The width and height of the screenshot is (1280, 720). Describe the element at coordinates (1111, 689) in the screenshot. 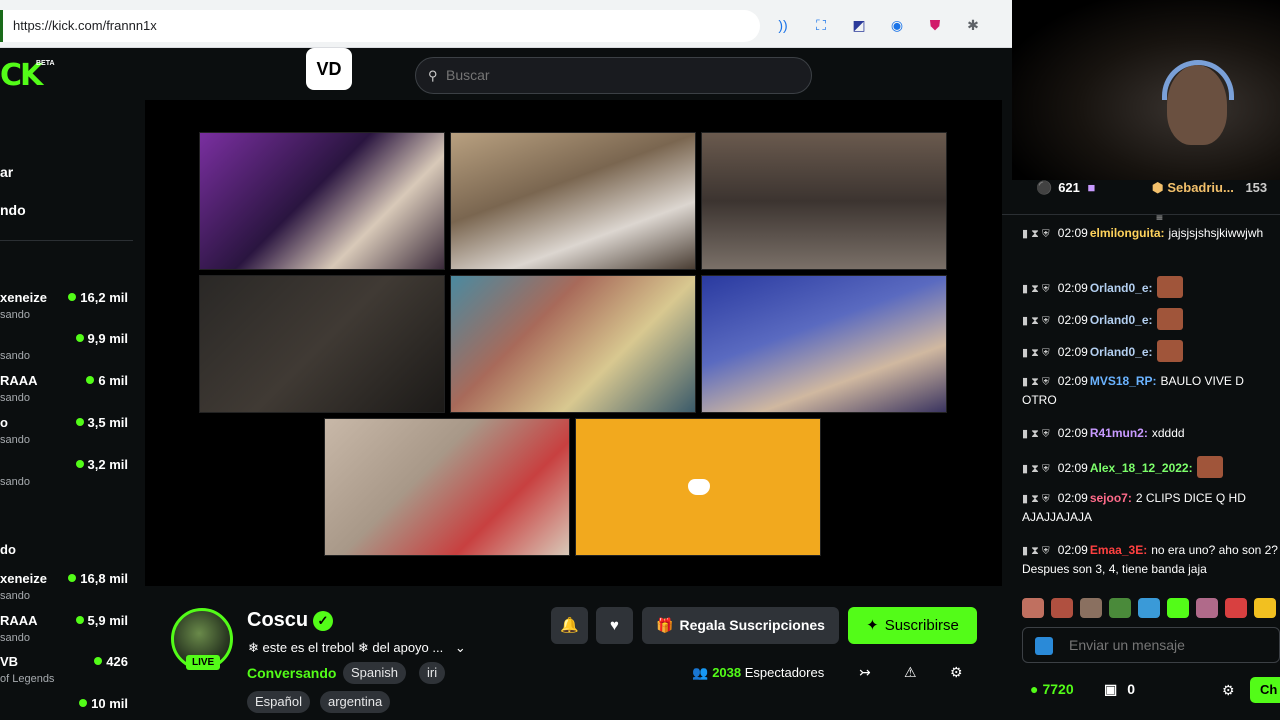

I see `ticket-icon: ▣` at that location.